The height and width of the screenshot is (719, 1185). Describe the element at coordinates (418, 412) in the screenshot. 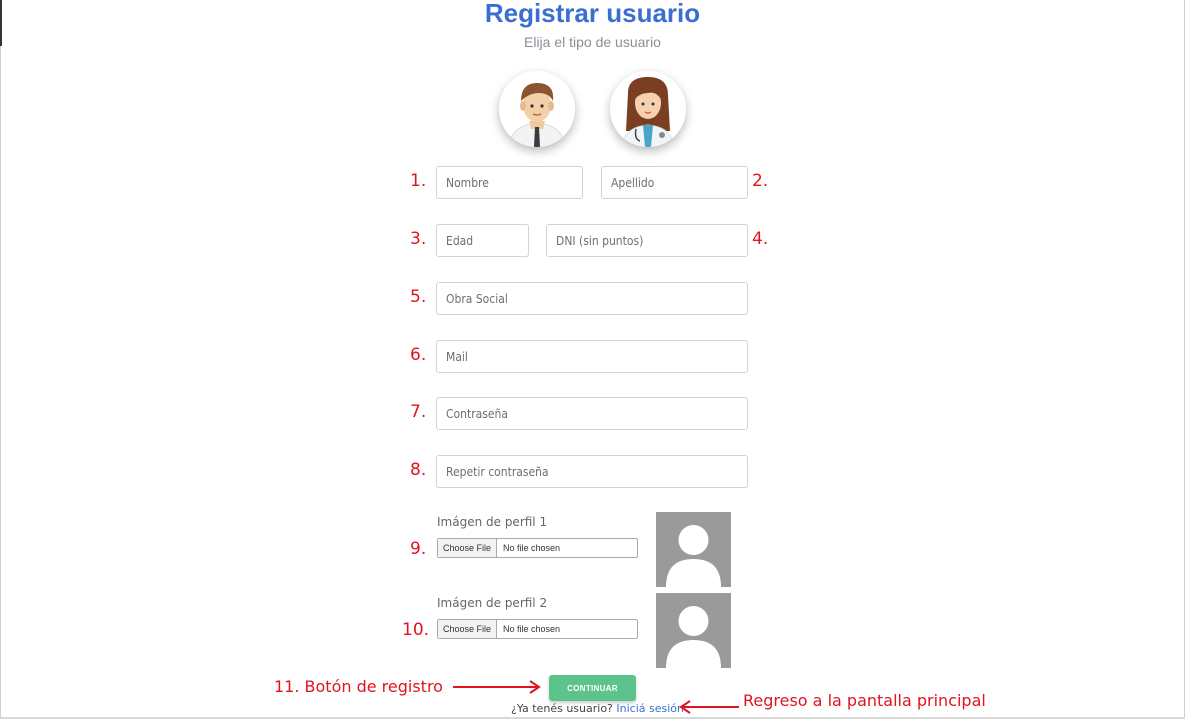

I see `field-number-password: 7.` at that location.